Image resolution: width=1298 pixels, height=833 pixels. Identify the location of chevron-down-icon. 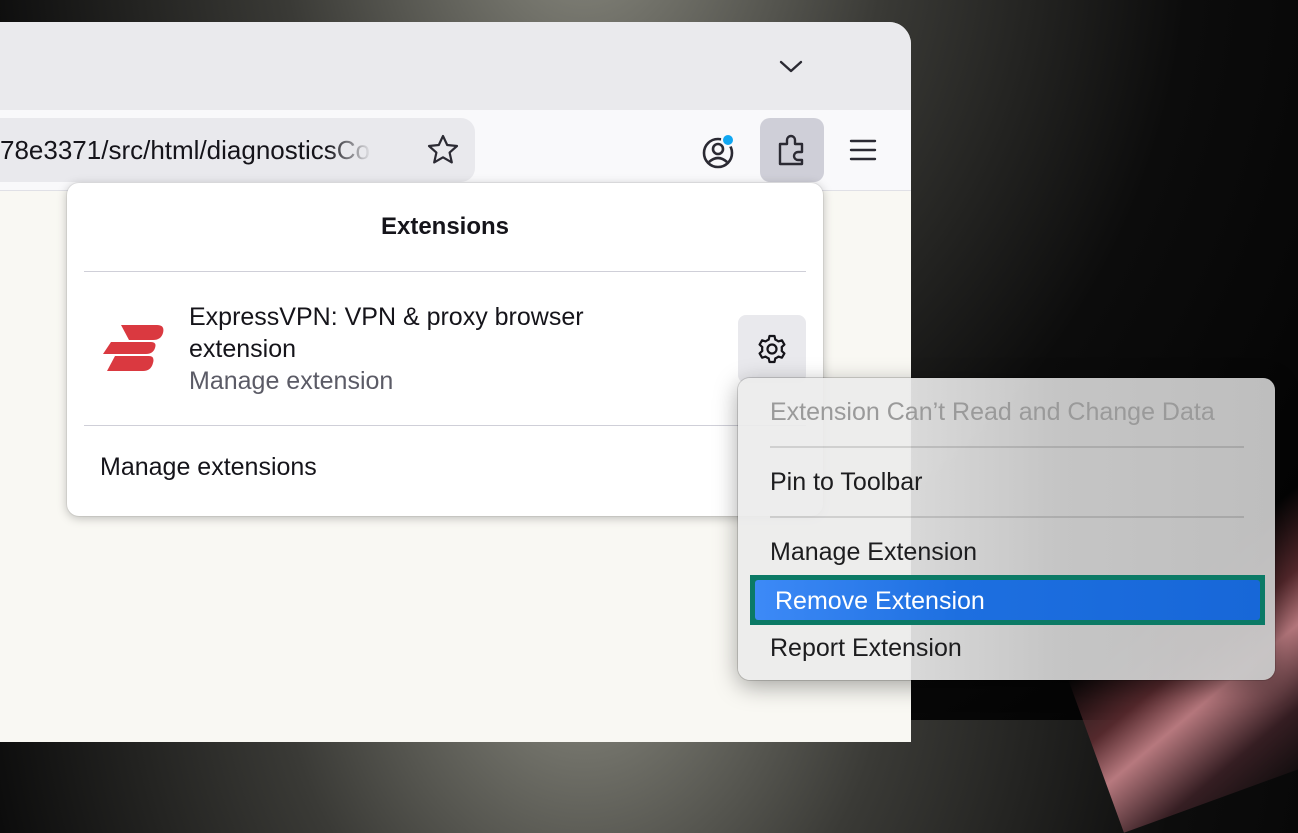
(791, 66).